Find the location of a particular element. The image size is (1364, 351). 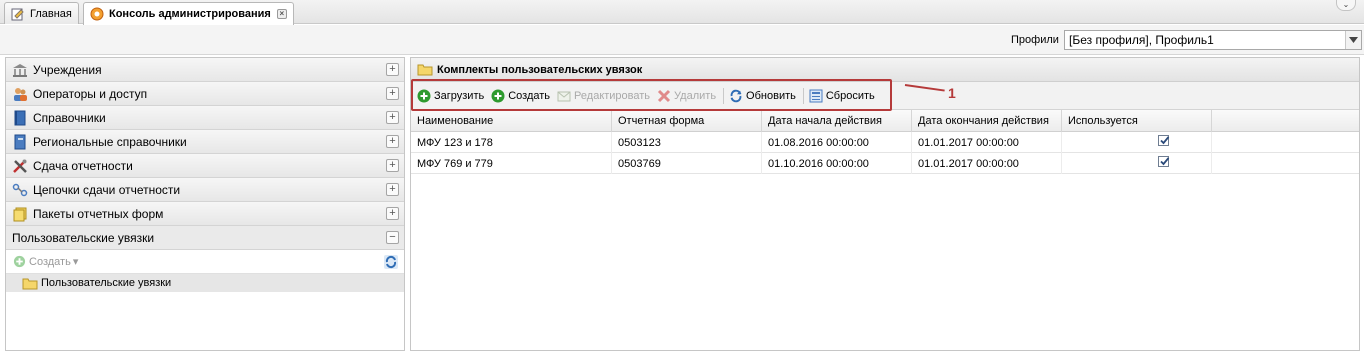

folder-stack-icon is located at coordinates (20, 214).